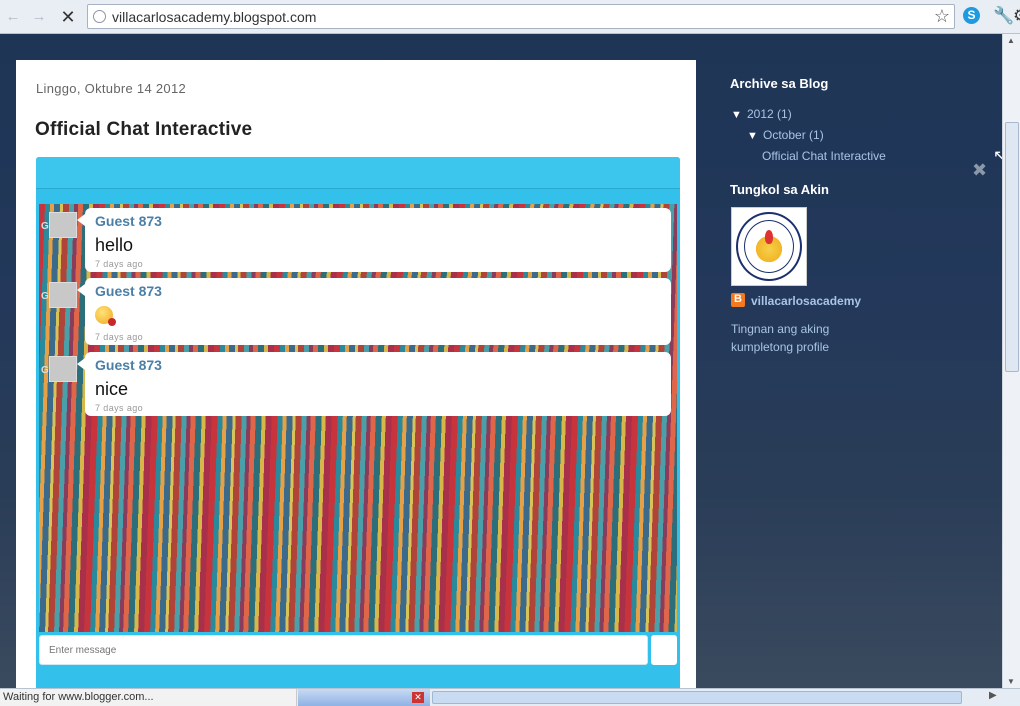  I want to click on vertical-scrollbar: ▲ ▼, so click(1011, 361).